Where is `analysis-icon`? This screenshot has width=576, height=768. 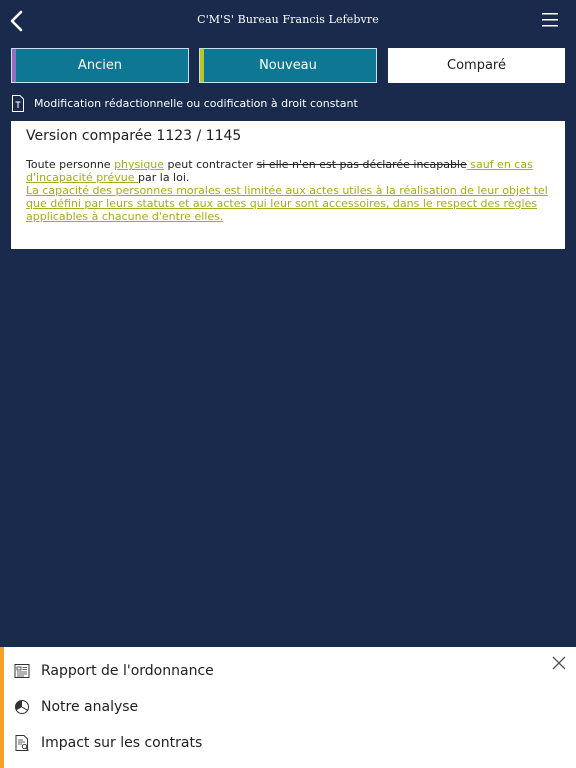 analysis-icon is located at coordinates (22, 707).